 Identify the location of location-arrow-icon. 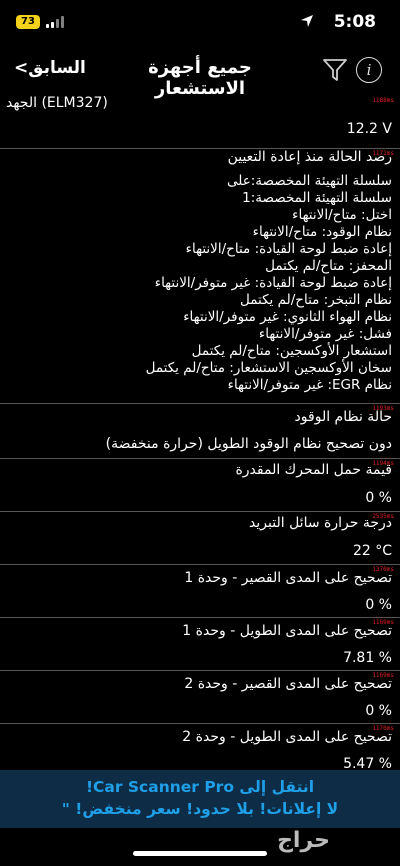
(307, 21).